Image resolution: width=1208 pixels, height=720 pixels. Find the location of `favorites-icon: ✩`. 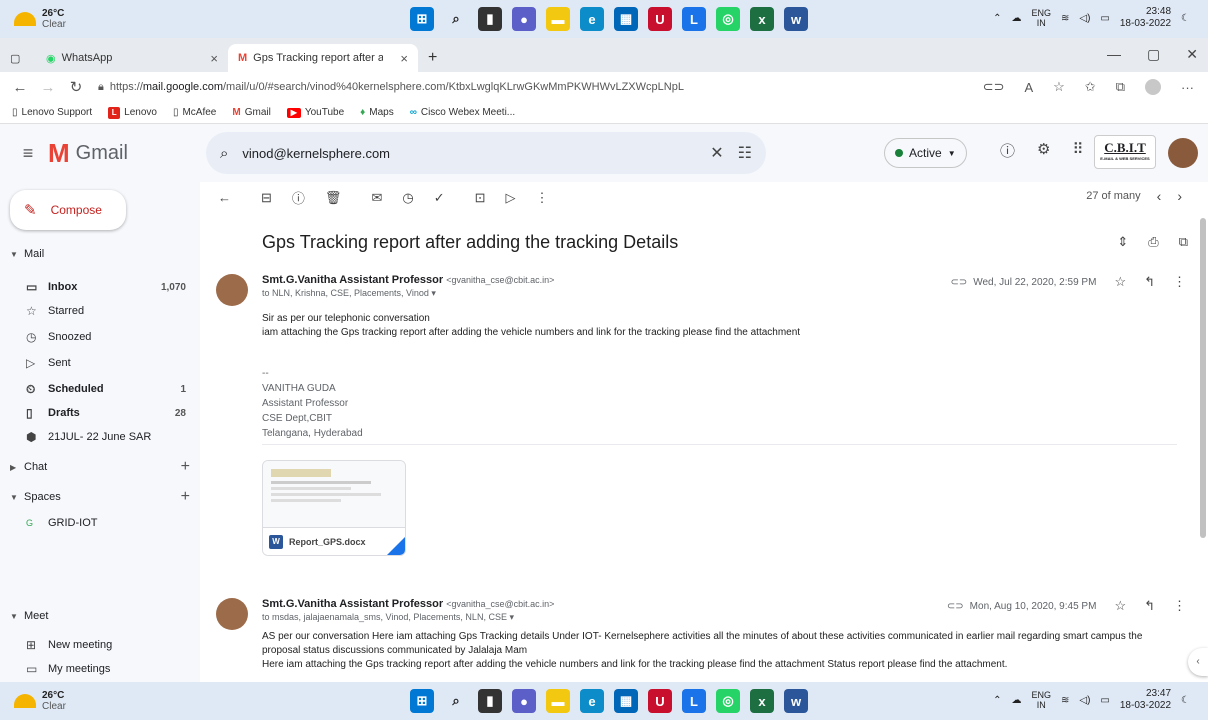

favorites-icon: ✩ is located at coordinates (1090, 87).